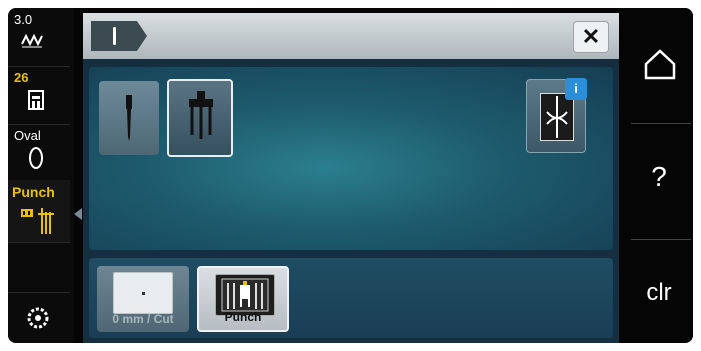  I want to click on help-button: ?, so click(659, 180).